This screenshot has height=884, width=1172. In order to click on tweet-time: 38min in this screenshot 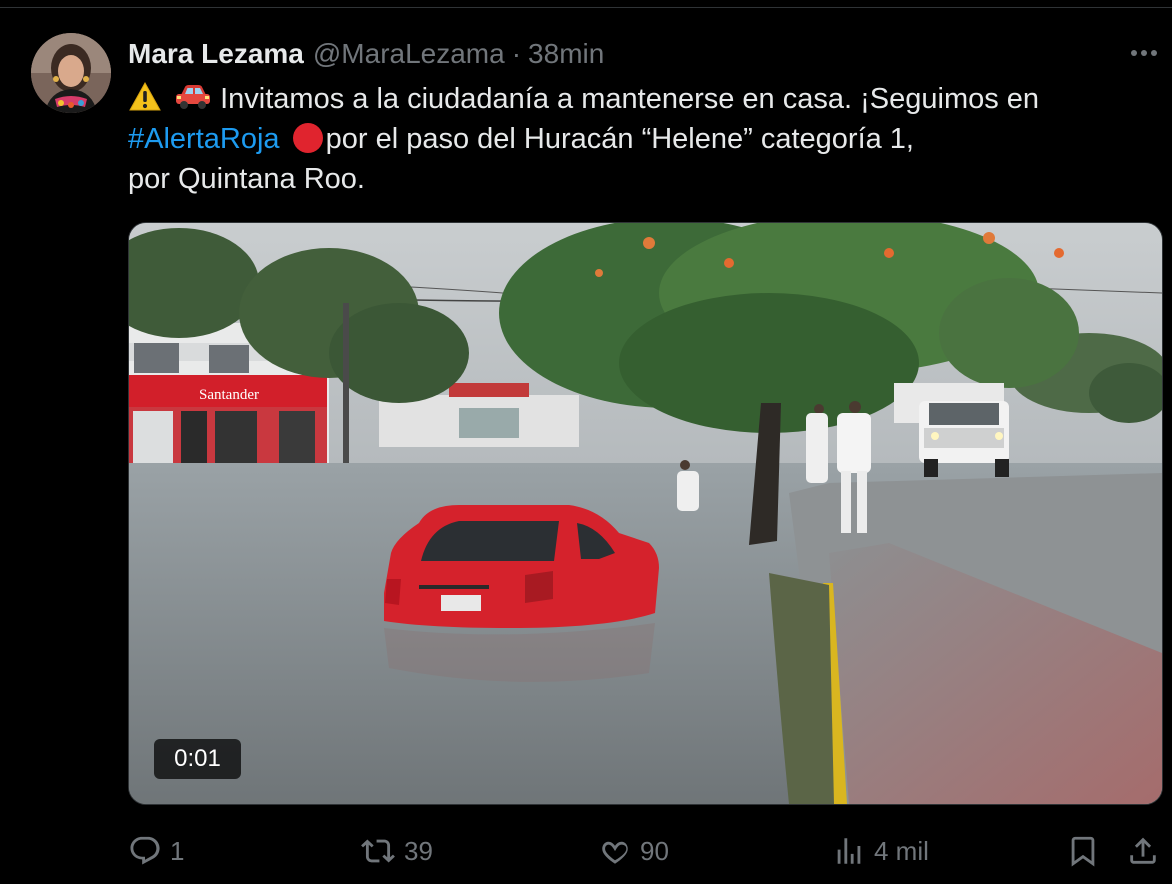, I will do `click(566, 54)`.